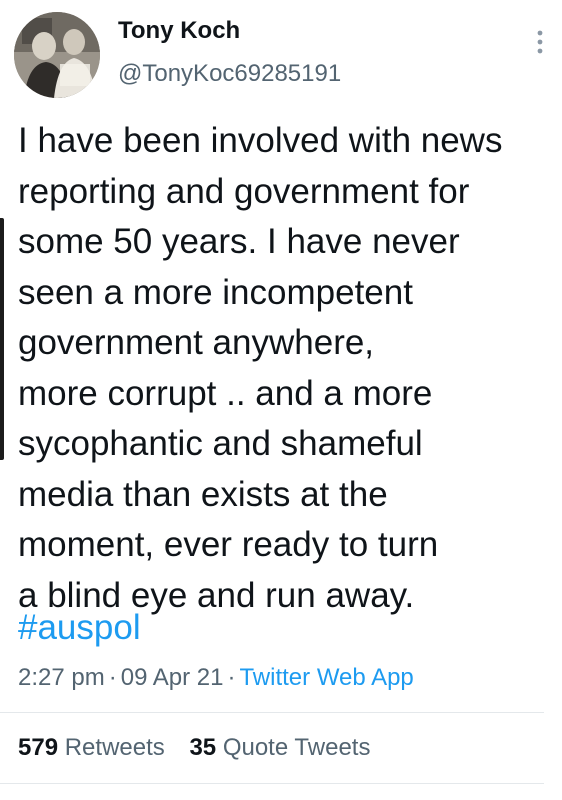  Describe the element at coordinates (281, 56) in the screenshot. I see `tweet-header: Tony Koch @TonyKoc69285191` at that location.